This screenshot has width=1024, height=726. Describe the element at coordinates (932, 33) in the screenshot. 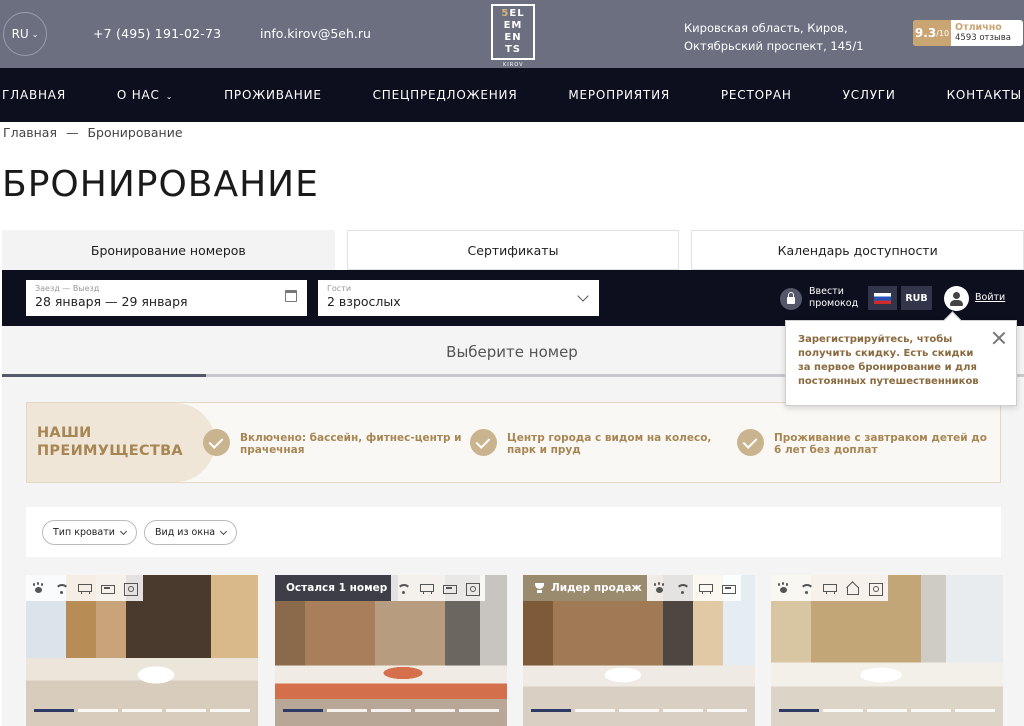

I see `rating-score: 9.3/10` at that location.